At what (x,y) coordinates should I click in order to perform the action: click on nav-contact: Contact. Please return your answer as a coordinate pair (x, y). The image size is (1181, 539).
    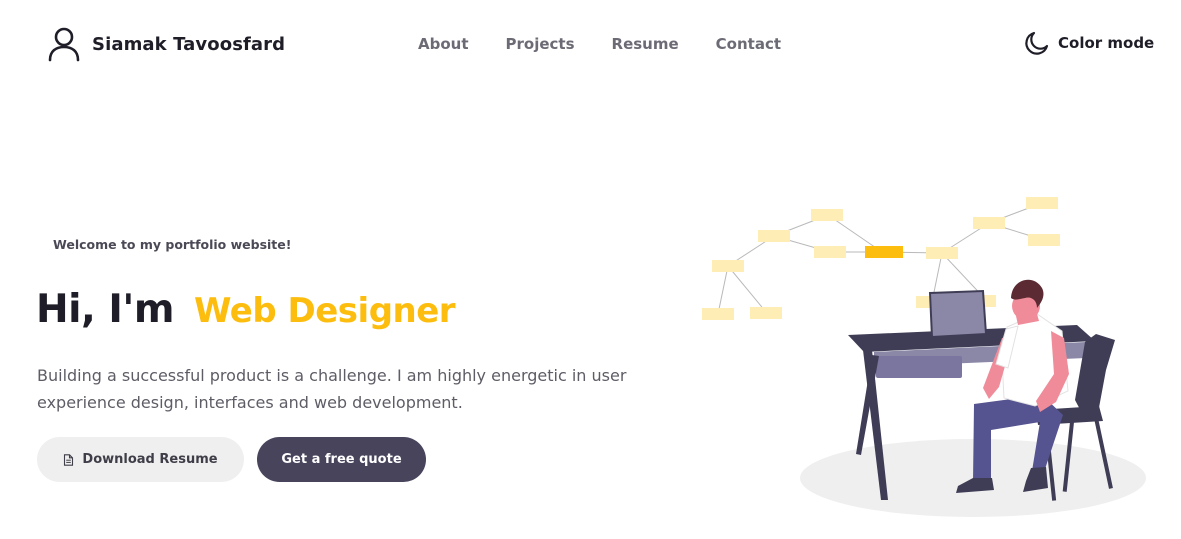
    Looking at the image, I should click on (748, 44).